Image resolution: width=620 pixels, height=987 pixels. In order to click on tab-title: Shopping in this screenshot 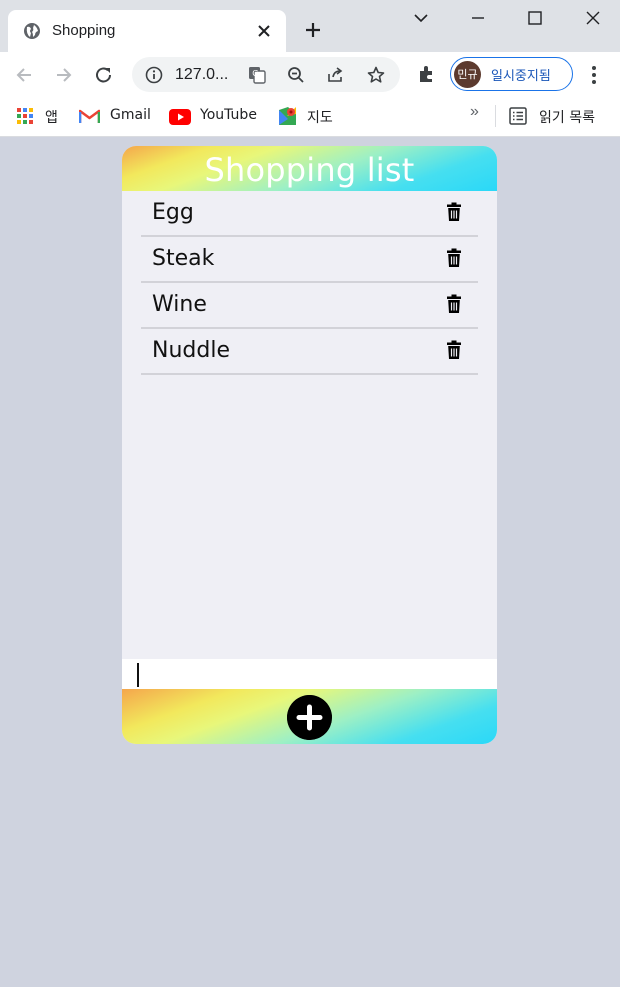, I will do `click(84, 30)`.